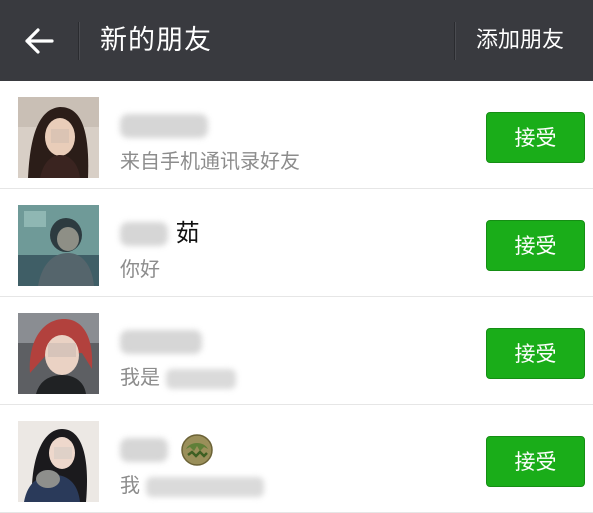  Describe the element at coordinates (156, 40) in the screenshot. I see `page-title: 新的朋友` at that location.